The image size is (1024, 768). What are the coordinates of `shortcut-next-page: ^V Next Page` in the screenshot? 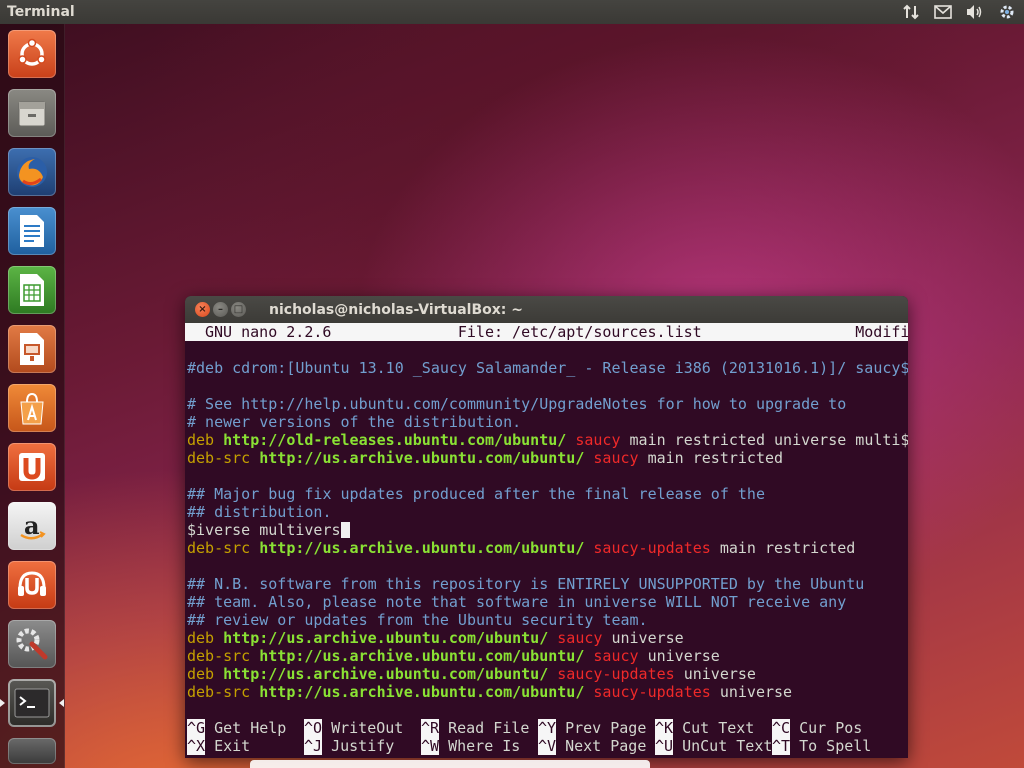 It's located at (596, 746).